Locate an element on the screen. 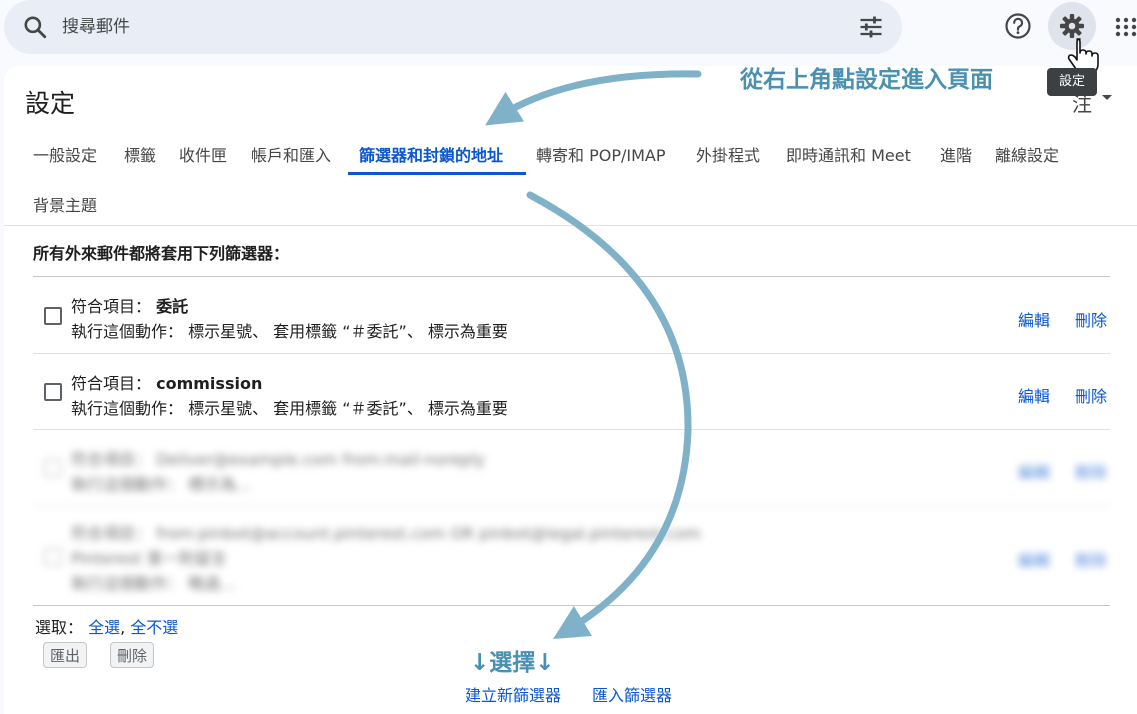 Image resolution: width=1137 pixels, height=714 pixels. tab-forwarding-pop-imap: 轉寄和 POP/IMAP is located at coordinates (601, 154).